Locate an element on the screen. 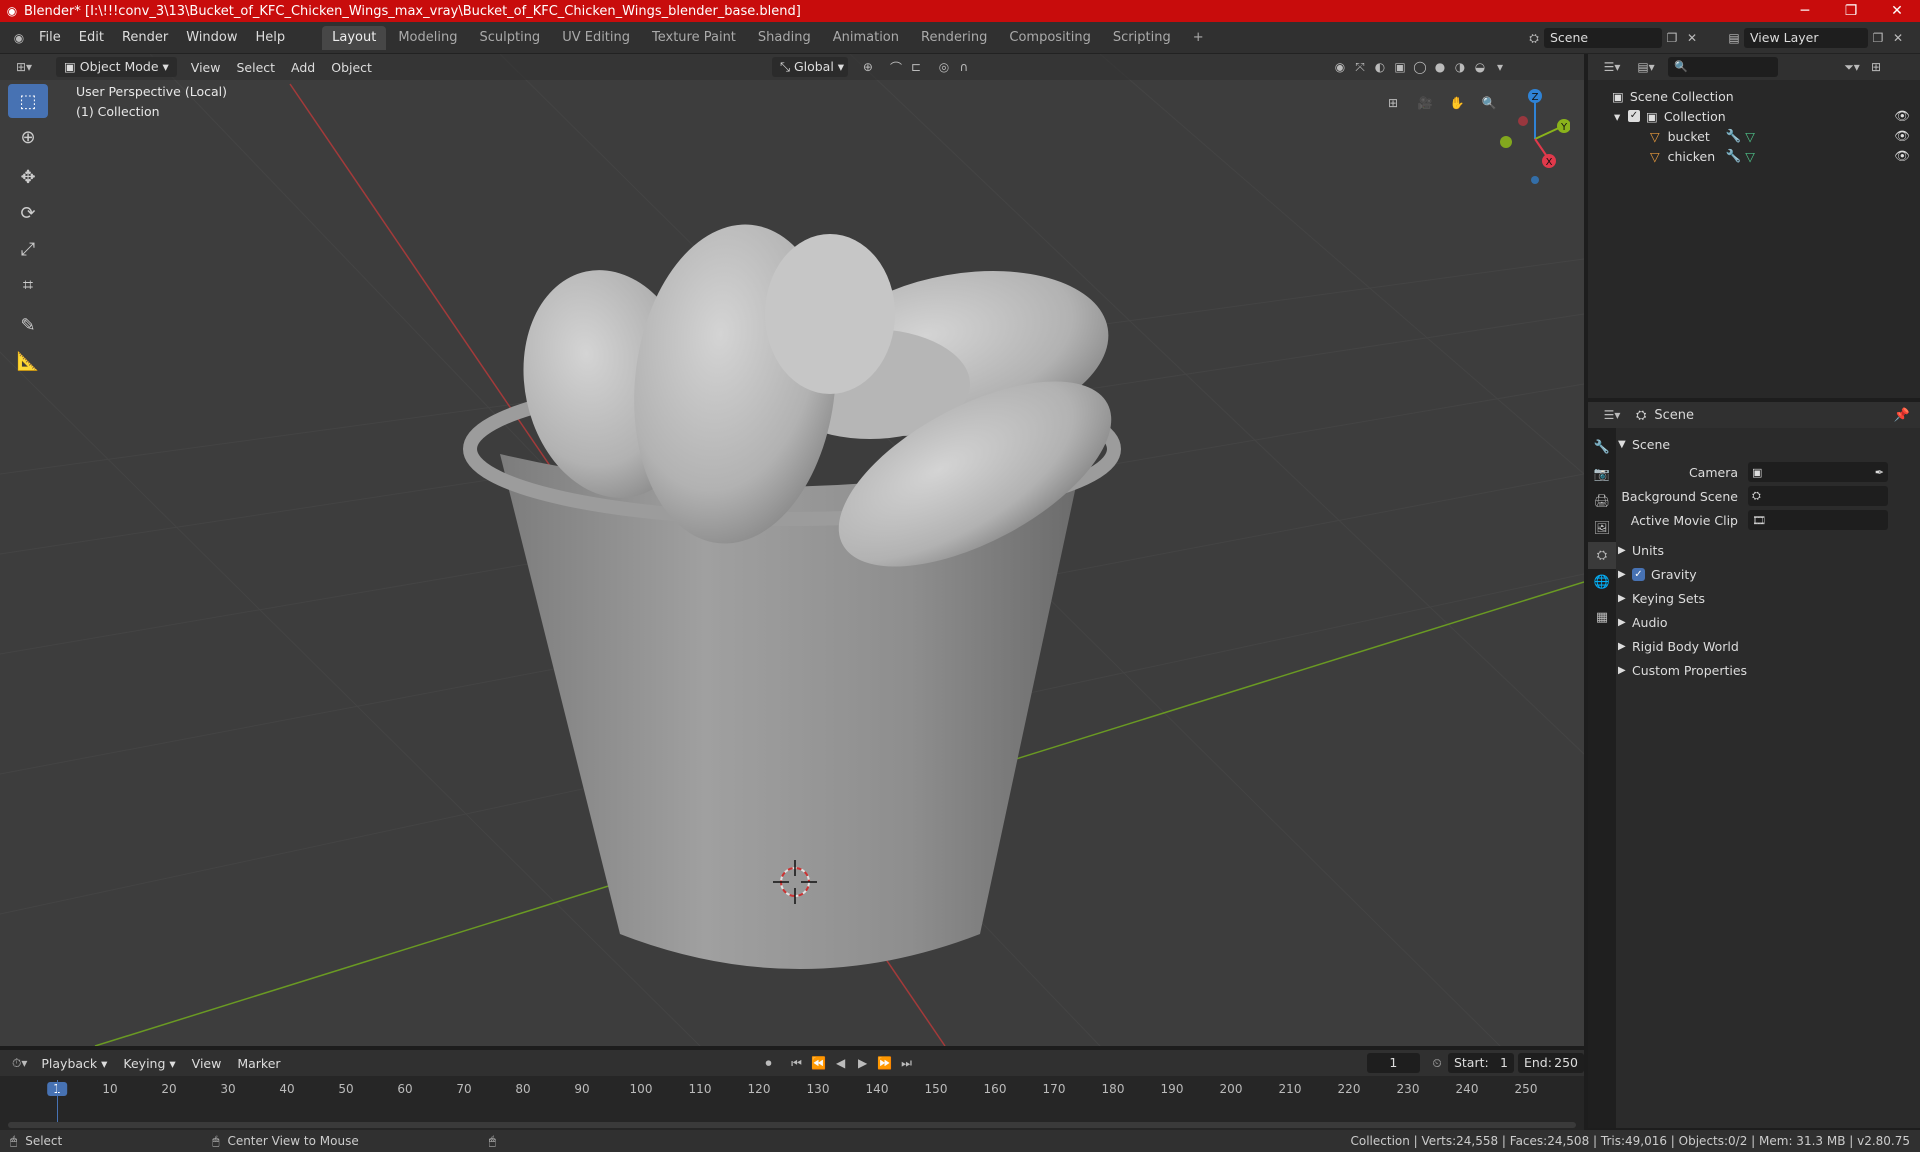  output-tab-icon: 🖨 is located at coordinates (1602, 501).